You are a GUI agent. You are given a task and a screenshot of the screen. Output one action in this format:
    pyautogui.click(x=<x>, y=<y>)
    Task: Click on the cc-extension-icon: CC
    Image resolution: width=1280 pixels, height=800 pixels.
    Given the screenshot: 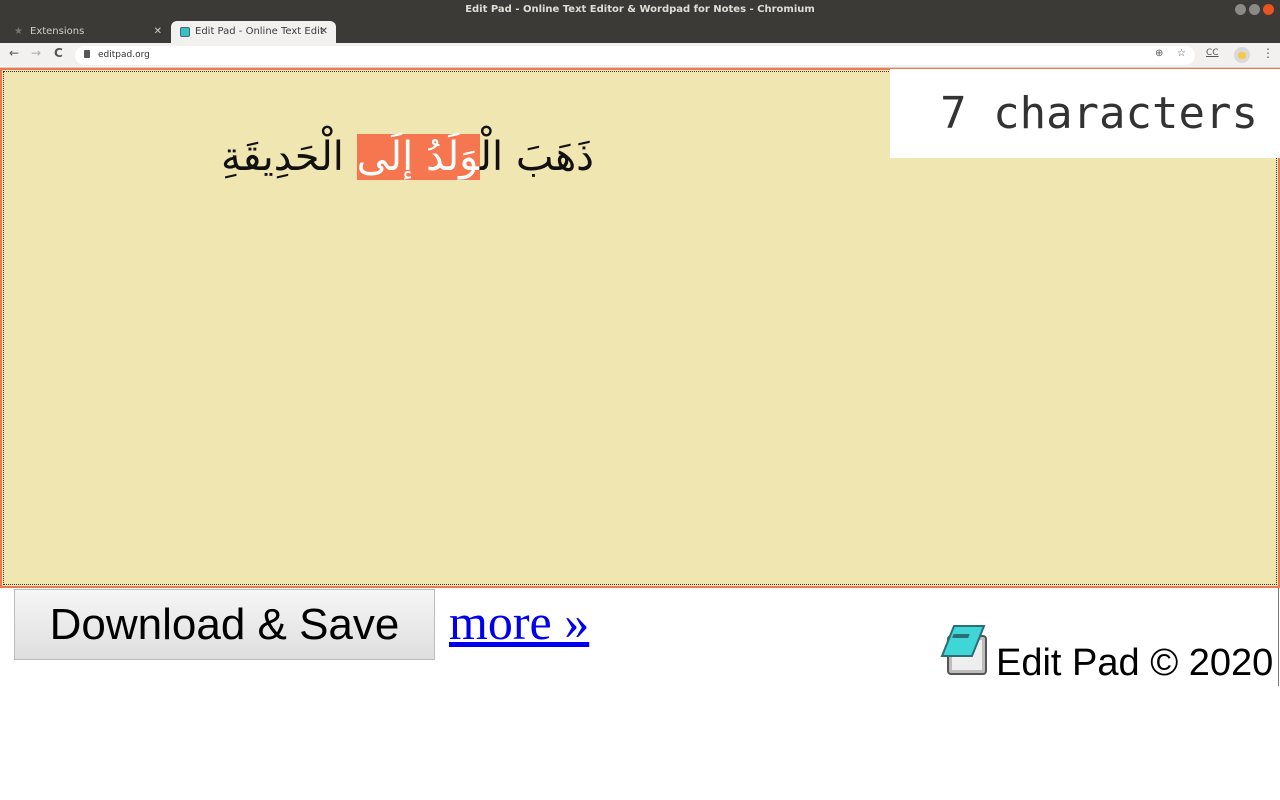 What is the action you would take?
    pyautogui.click(x=1212, y=53)
    